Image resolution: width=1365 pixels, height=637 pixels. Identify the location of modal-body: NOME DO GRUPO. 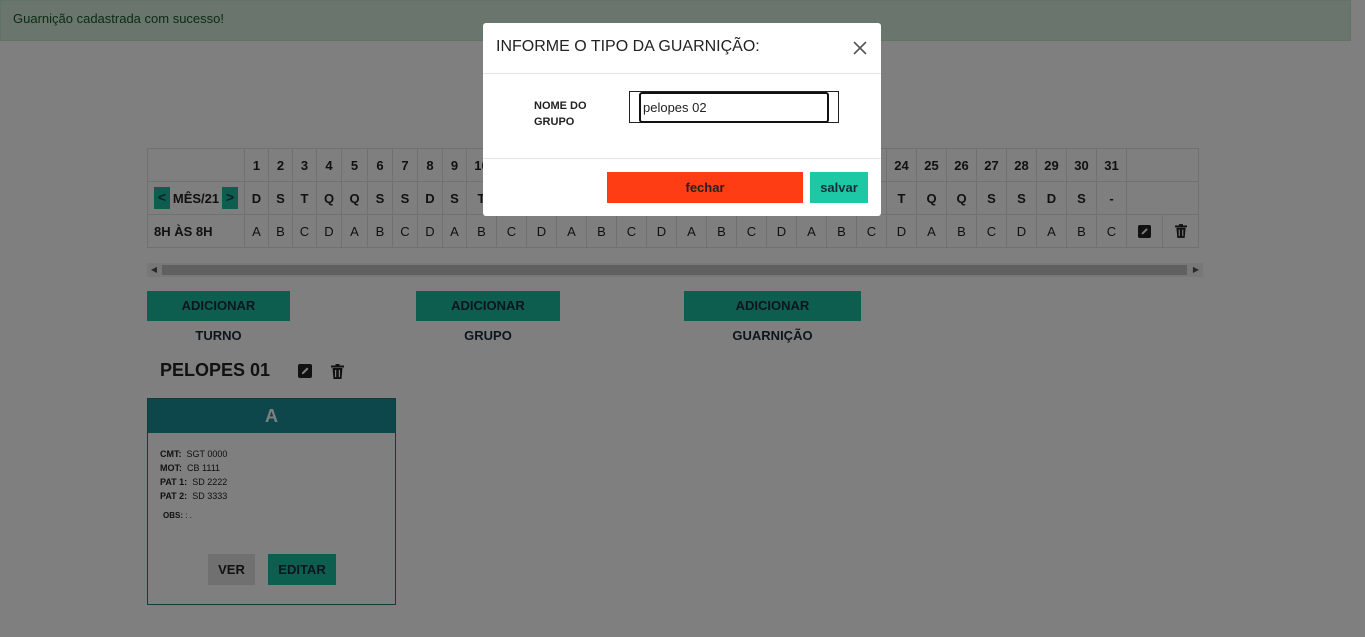
(682, 116).